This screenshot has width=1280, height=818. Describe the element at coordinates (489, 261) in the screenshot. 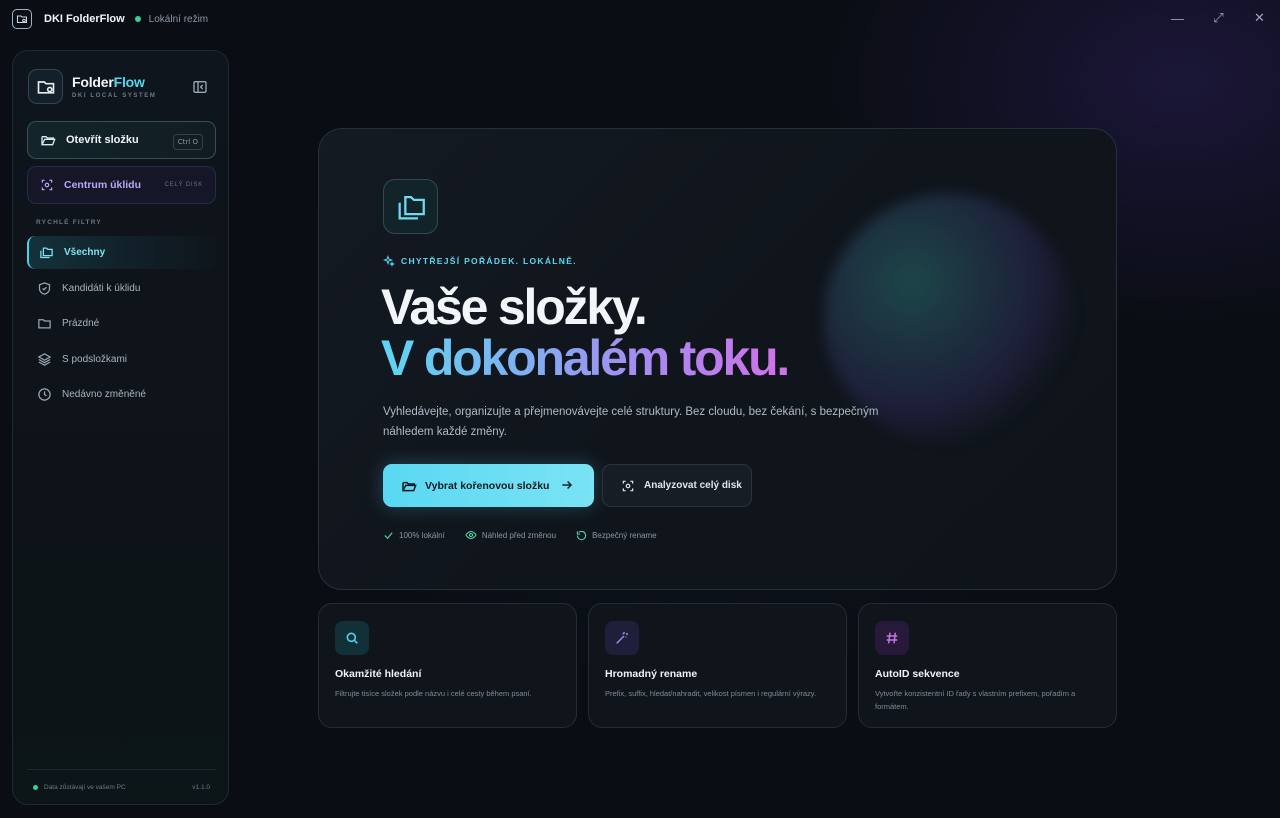

I see `tagline-text: CHYTŘEJŠÍ POŘÁDEK. LOKÁLNĚ.` at that location.